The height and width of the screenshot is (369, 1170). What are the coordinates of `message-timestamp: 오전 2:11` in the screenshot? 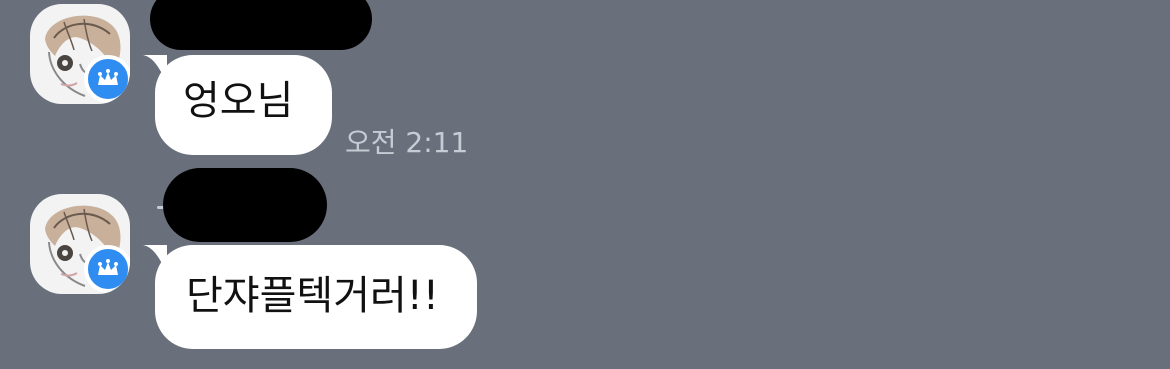 It's located at (407, 142).